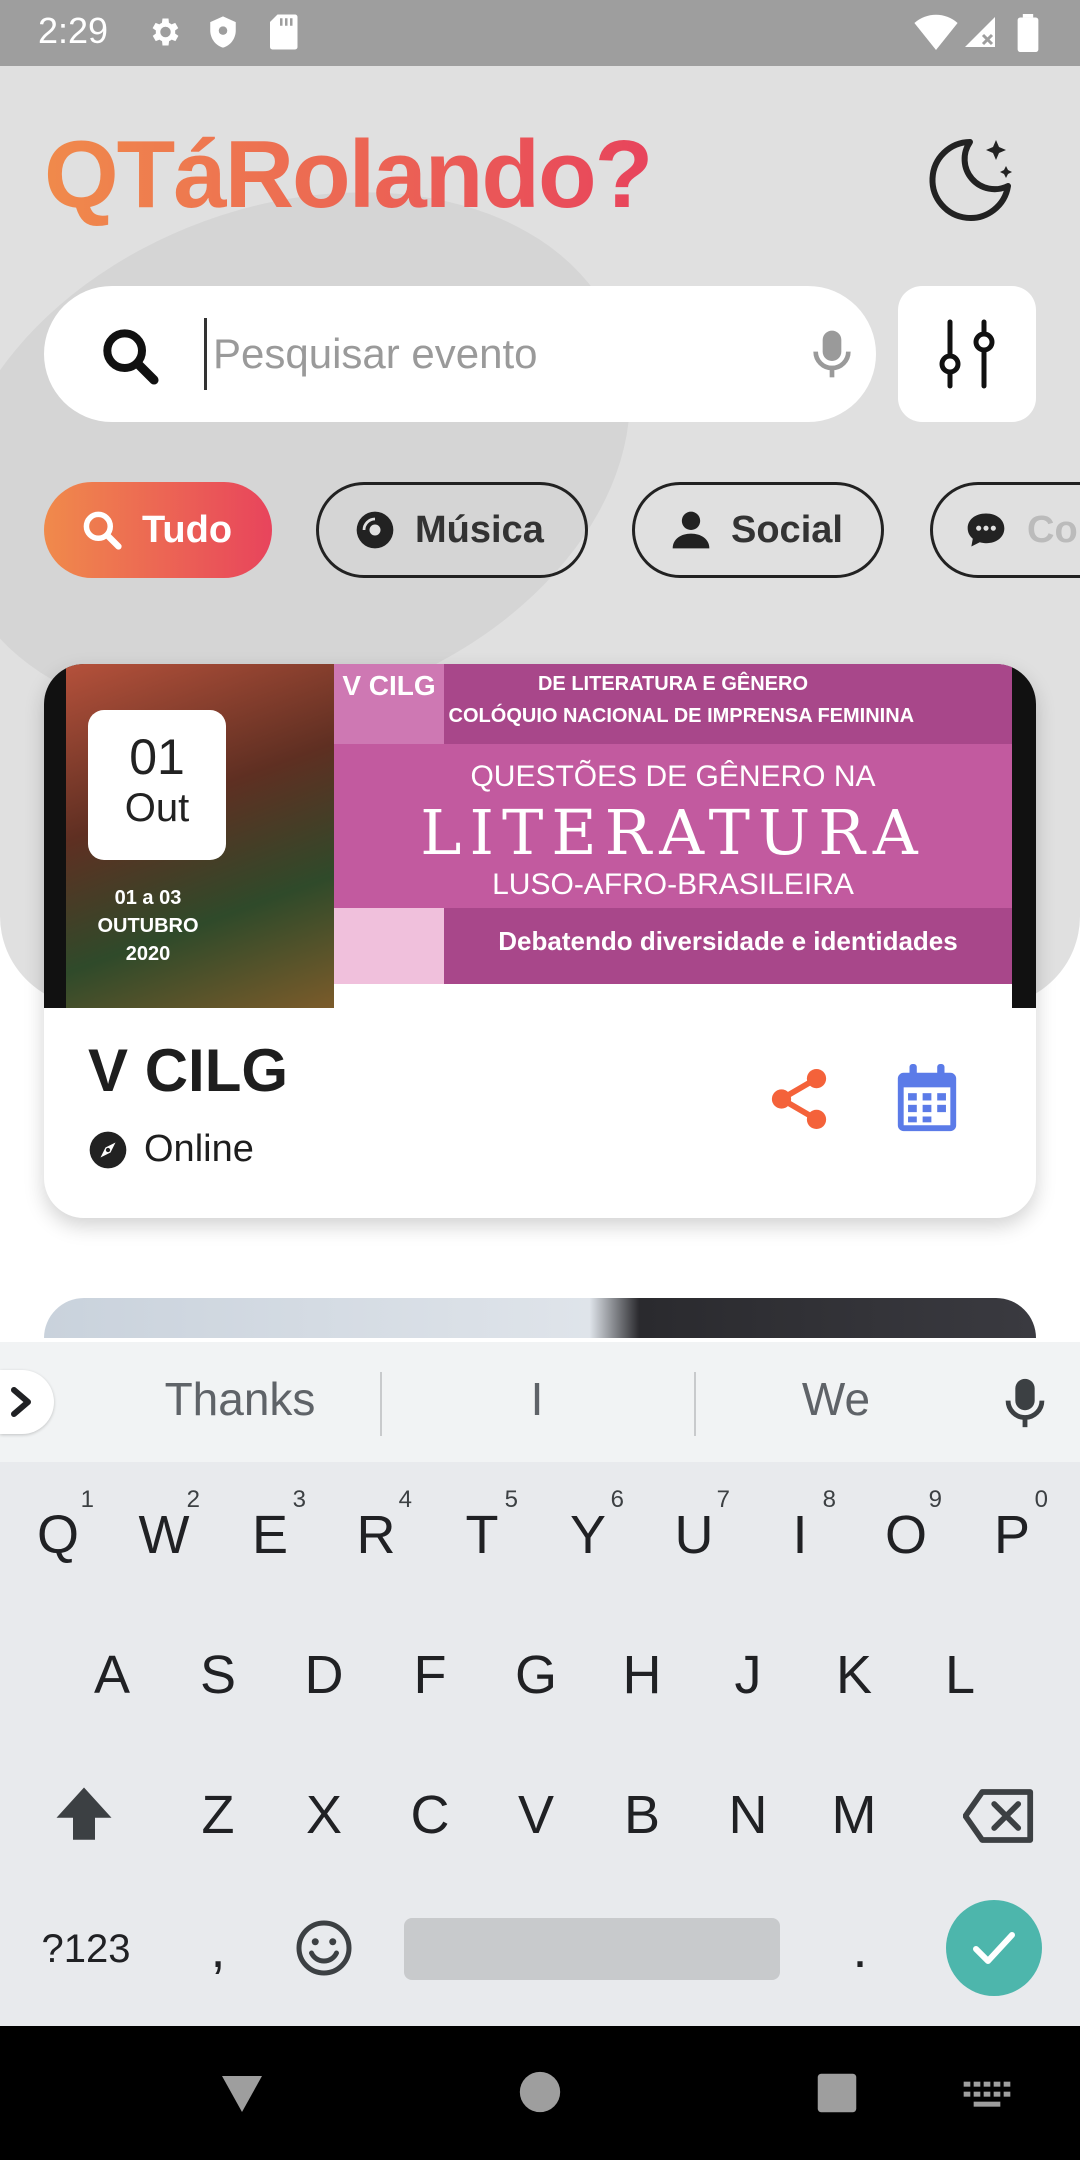 The image size is (1080, 2160). I want to click on chip-social: Social, so click(758, 530).